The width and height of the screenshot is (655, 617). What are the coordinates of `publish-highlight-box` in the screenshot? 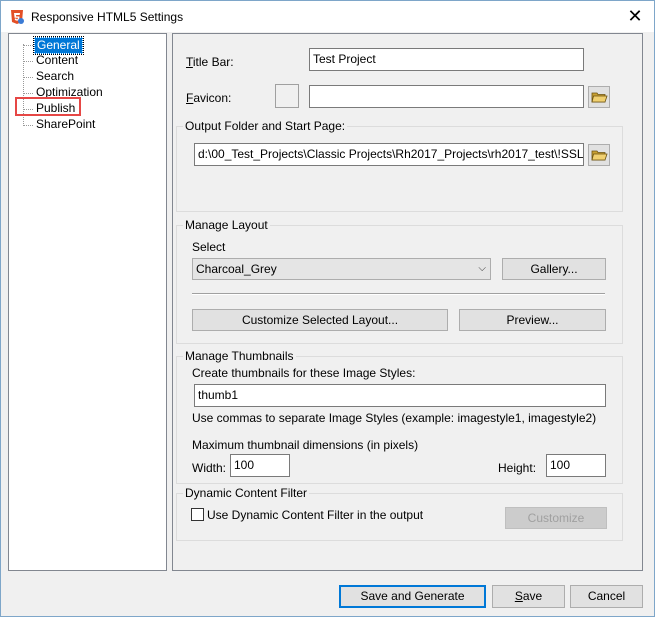 It's located at (48, 106).